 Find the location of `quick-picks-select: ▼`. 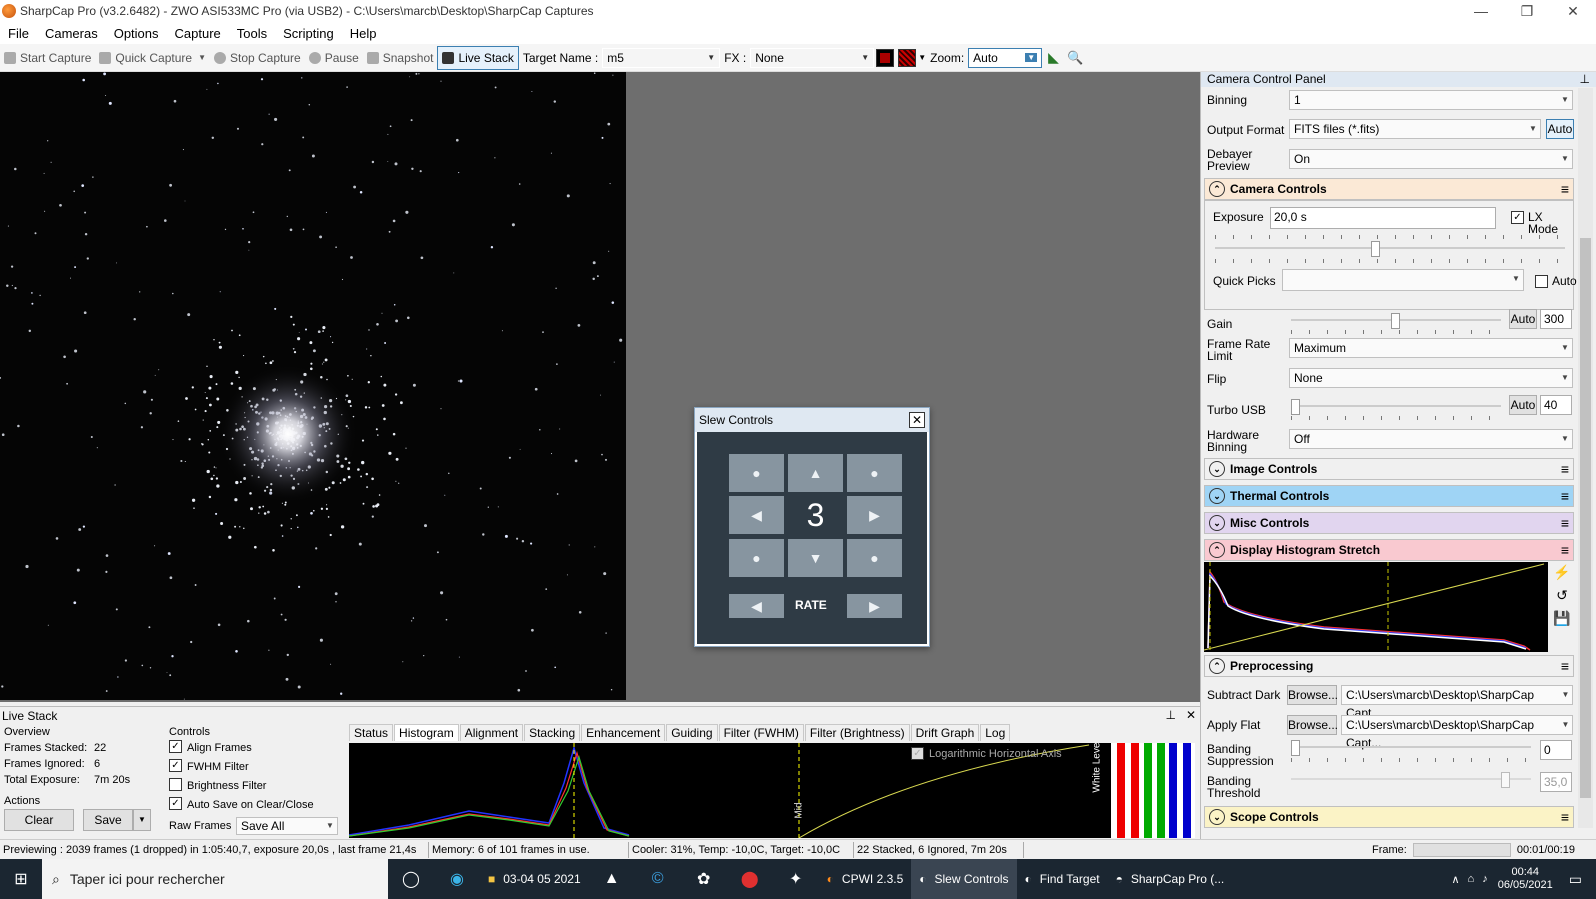

quick-picks-select: ▼ is located at coordinates (1403, 280).